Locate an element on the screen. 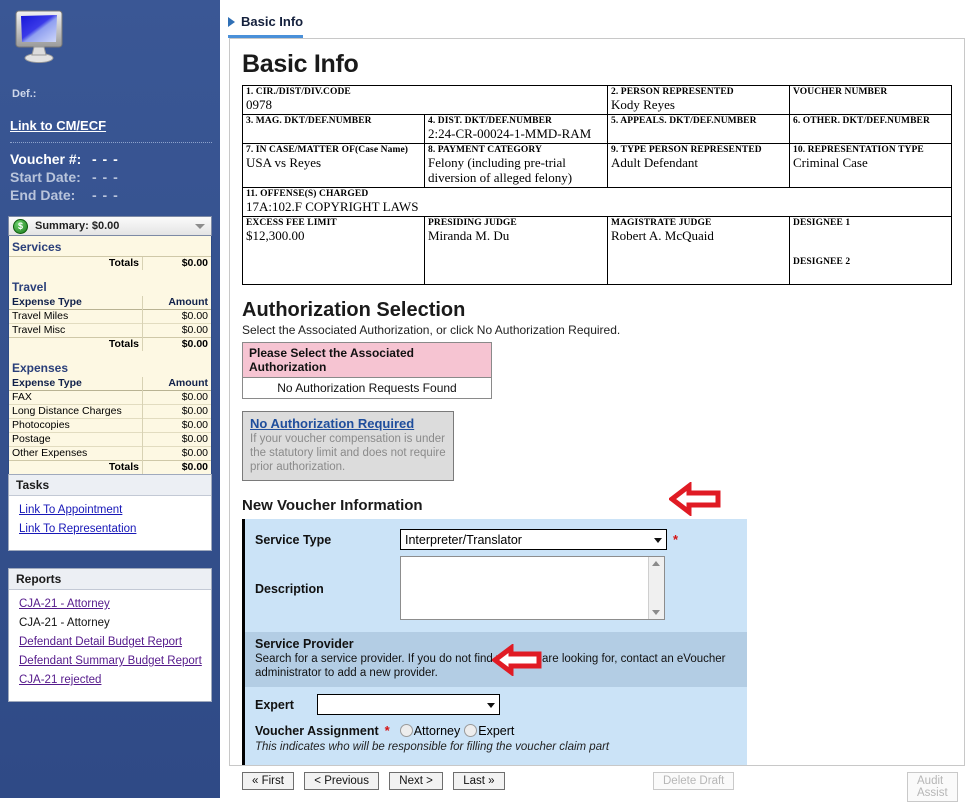  chevron-down-icon is located at coordinates (200, 226).